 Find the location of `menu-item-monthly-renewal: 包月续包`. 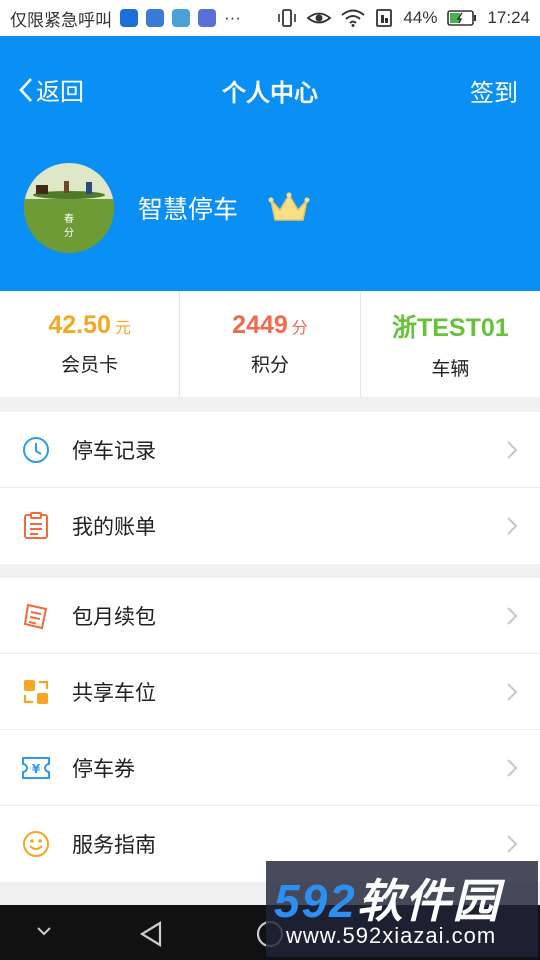

menu-item-monthly-renewal: 包月续包 is located at coordinates (270, 616).